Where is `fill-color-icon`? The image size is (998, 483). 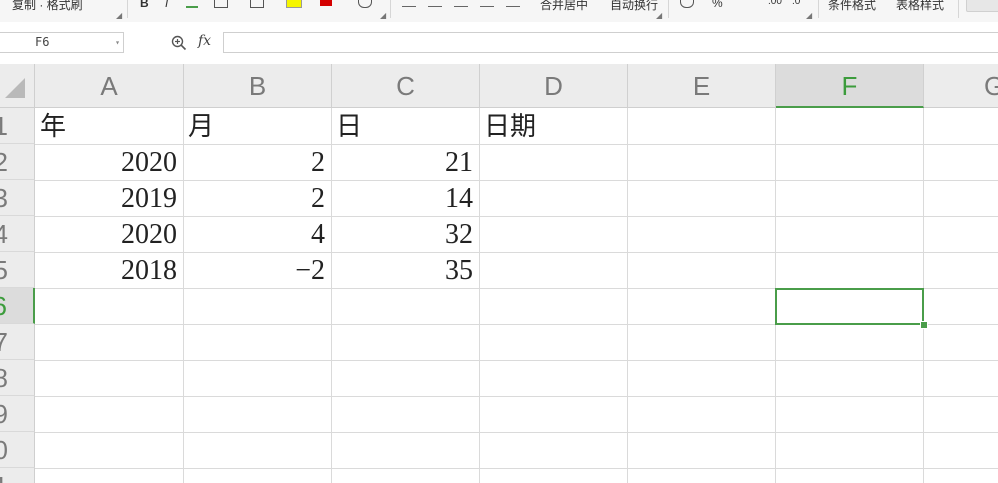 fill-color-icon is located at coordinates (294, 4).